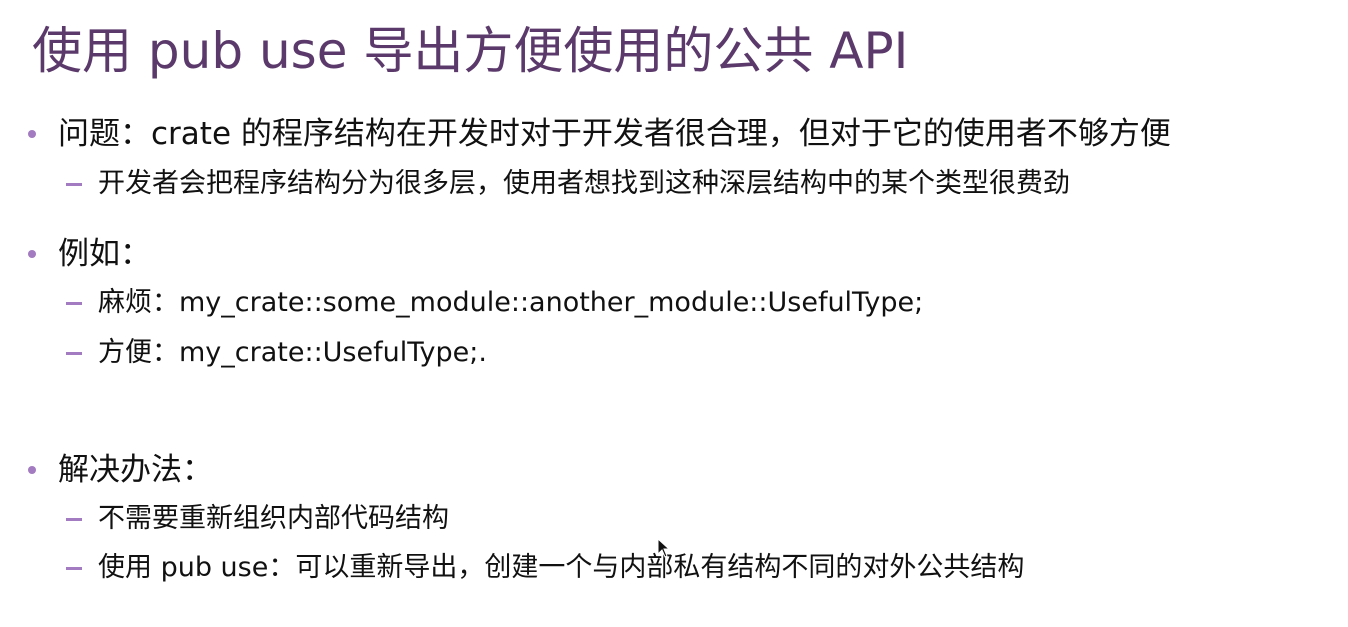 Image resolution: width=1348 pixels, height=627 pixels. I want to click on sub-bullet-convenient: 方便：my_crate::UsefulType;., so click(276, 353).